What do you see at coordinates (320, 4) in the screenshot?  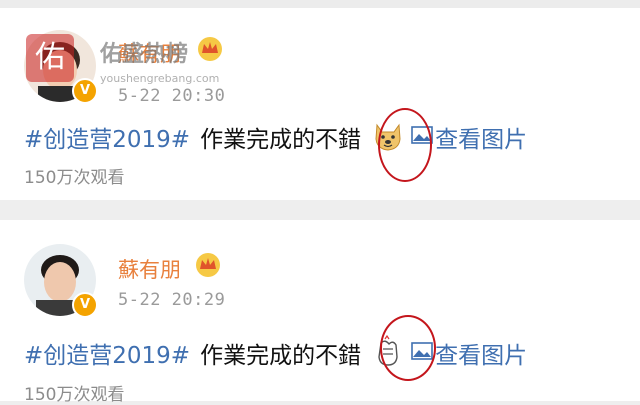 I see `top-gap` at bounding box center [320, 4].